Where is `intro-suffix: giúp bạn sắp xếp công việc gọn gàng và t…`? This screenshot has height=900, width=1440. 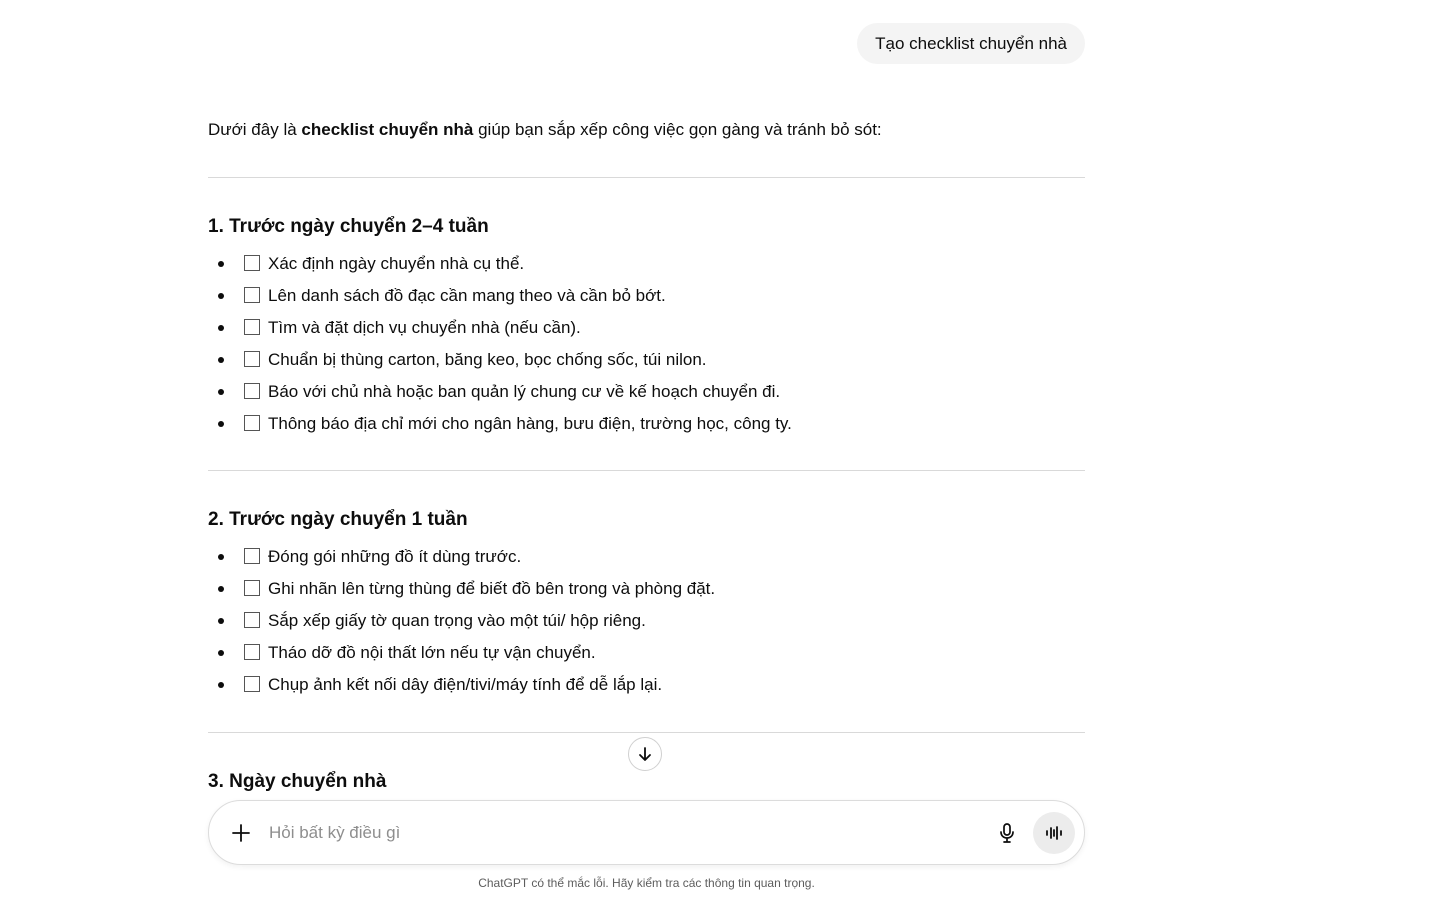
intro-suffix: giúp bạn sắp xếp công việc gọn gàng và t… is located at coordinates (677, 129).